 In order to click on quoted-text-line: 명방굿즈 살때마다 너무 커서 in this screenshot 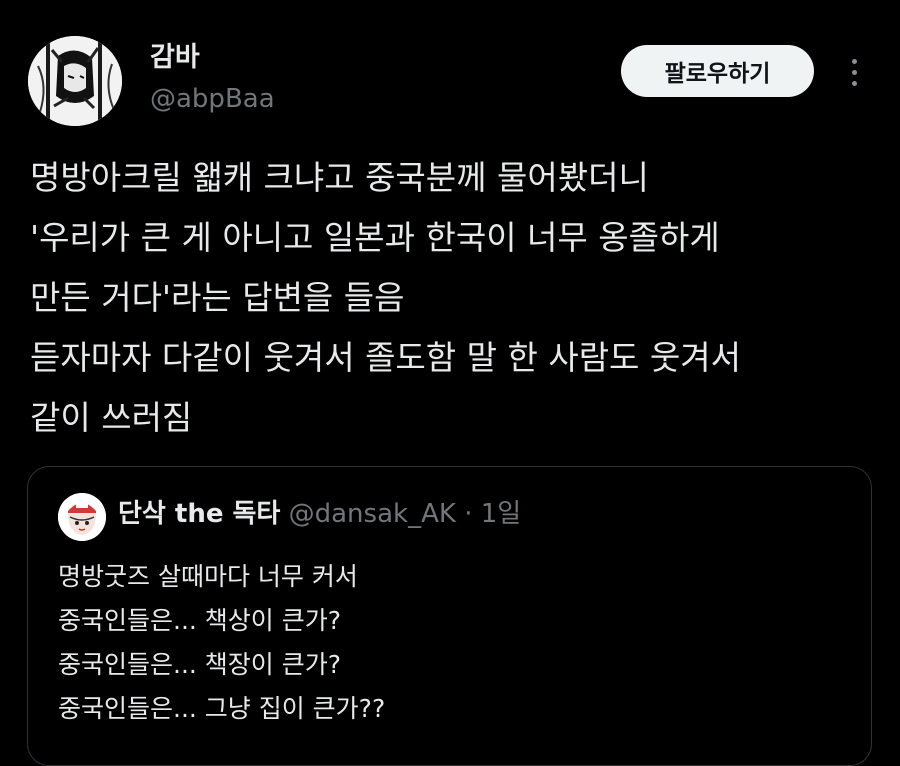, I will do `click(208, 576)`.